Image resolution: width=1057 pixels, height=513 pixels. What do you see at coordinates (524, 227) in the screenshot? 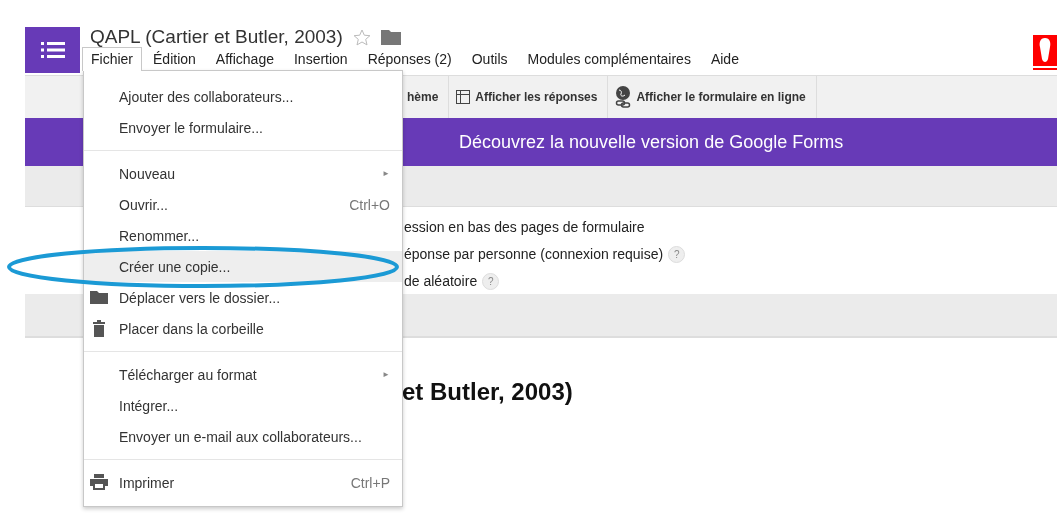
I see `setting-text: ession en bas des pages de formulaire` at bounding box center [524, 227].